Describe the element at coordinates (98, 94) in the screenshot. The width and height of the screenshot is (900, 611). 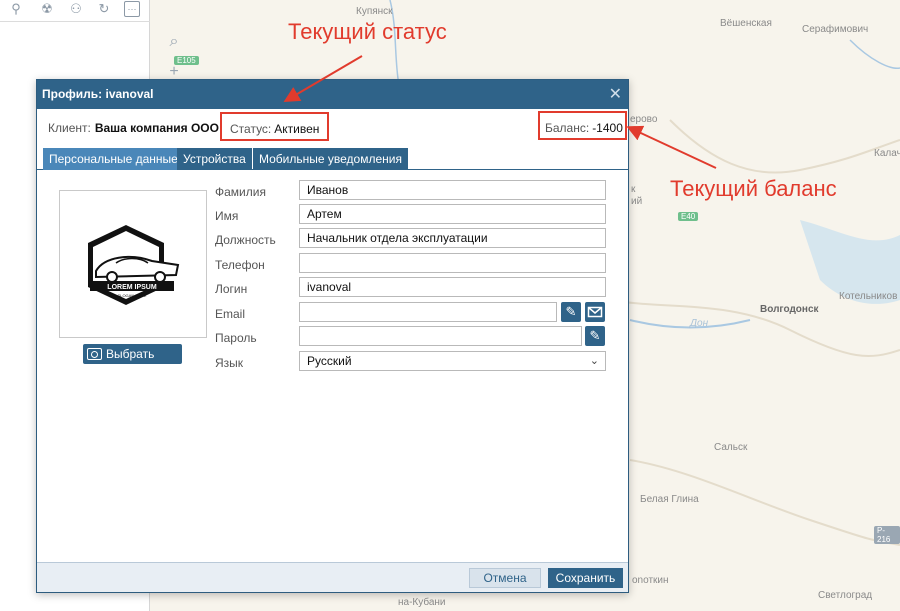
I see `dialog-title: Профиль: ivanoval` at that location.